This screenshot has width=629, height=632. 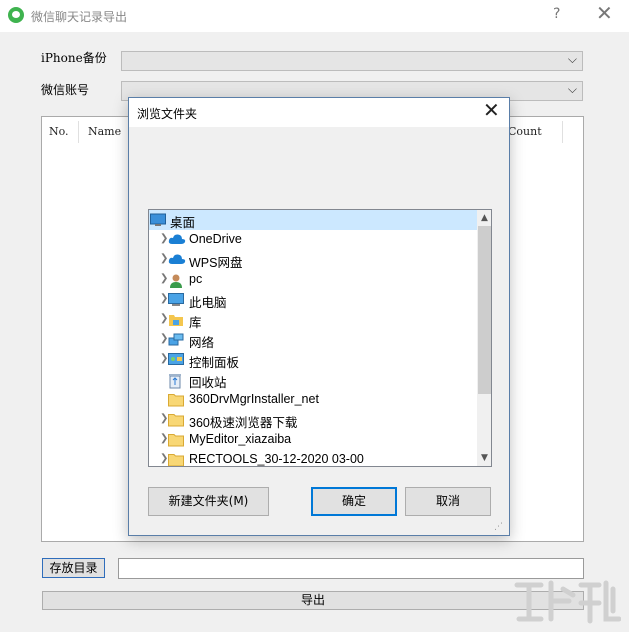 What do you see at coordinates (313, 220) in the screenshot?
I see `tree-item: 桌面` at bounding box center [313, 220].